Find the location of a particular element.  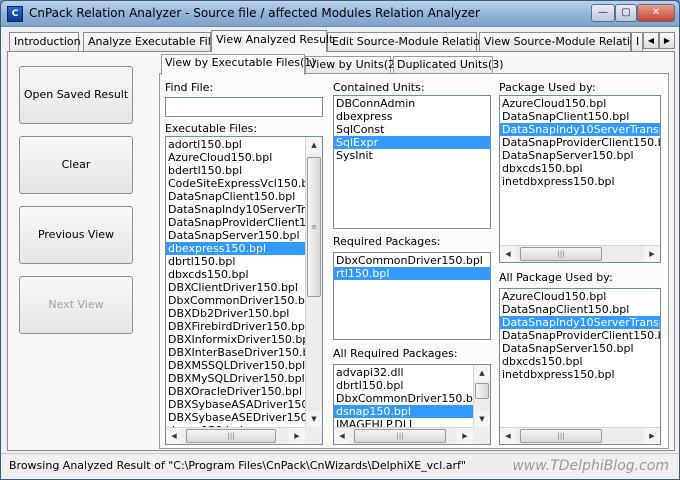

all-required-packages-hscroll: ◀ ||| ▶ is located at coordinates (403, 435).